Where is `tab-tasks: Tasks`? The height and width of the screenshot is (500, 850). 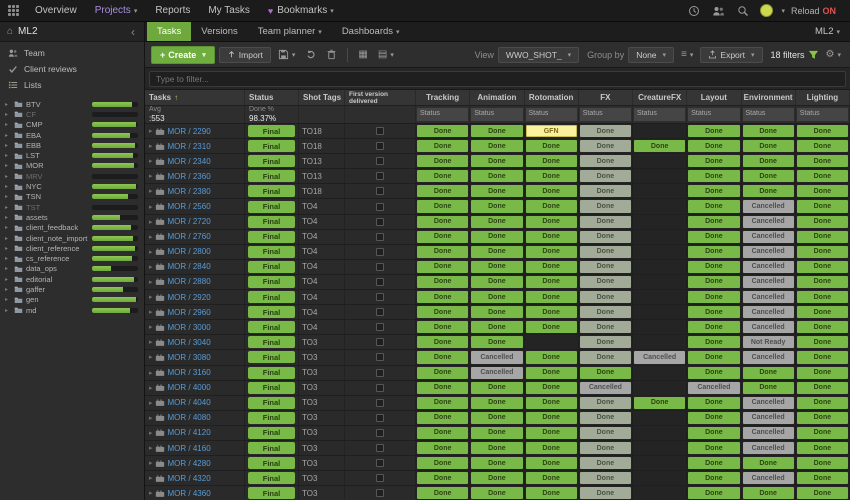
tab-tasks: Tasks is located at coordinates (169, 31).